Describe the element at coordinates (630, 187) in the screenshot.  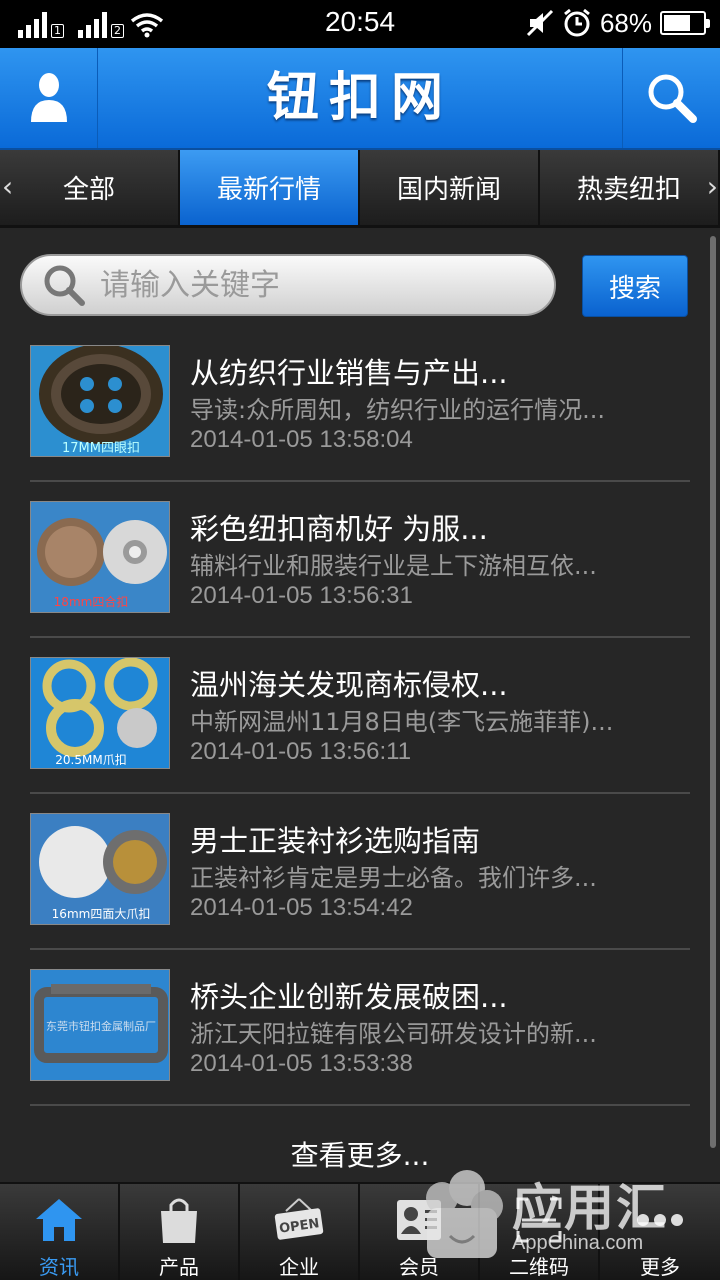
I see `tab-hot-buttons: 热卖纽扣` at that location.